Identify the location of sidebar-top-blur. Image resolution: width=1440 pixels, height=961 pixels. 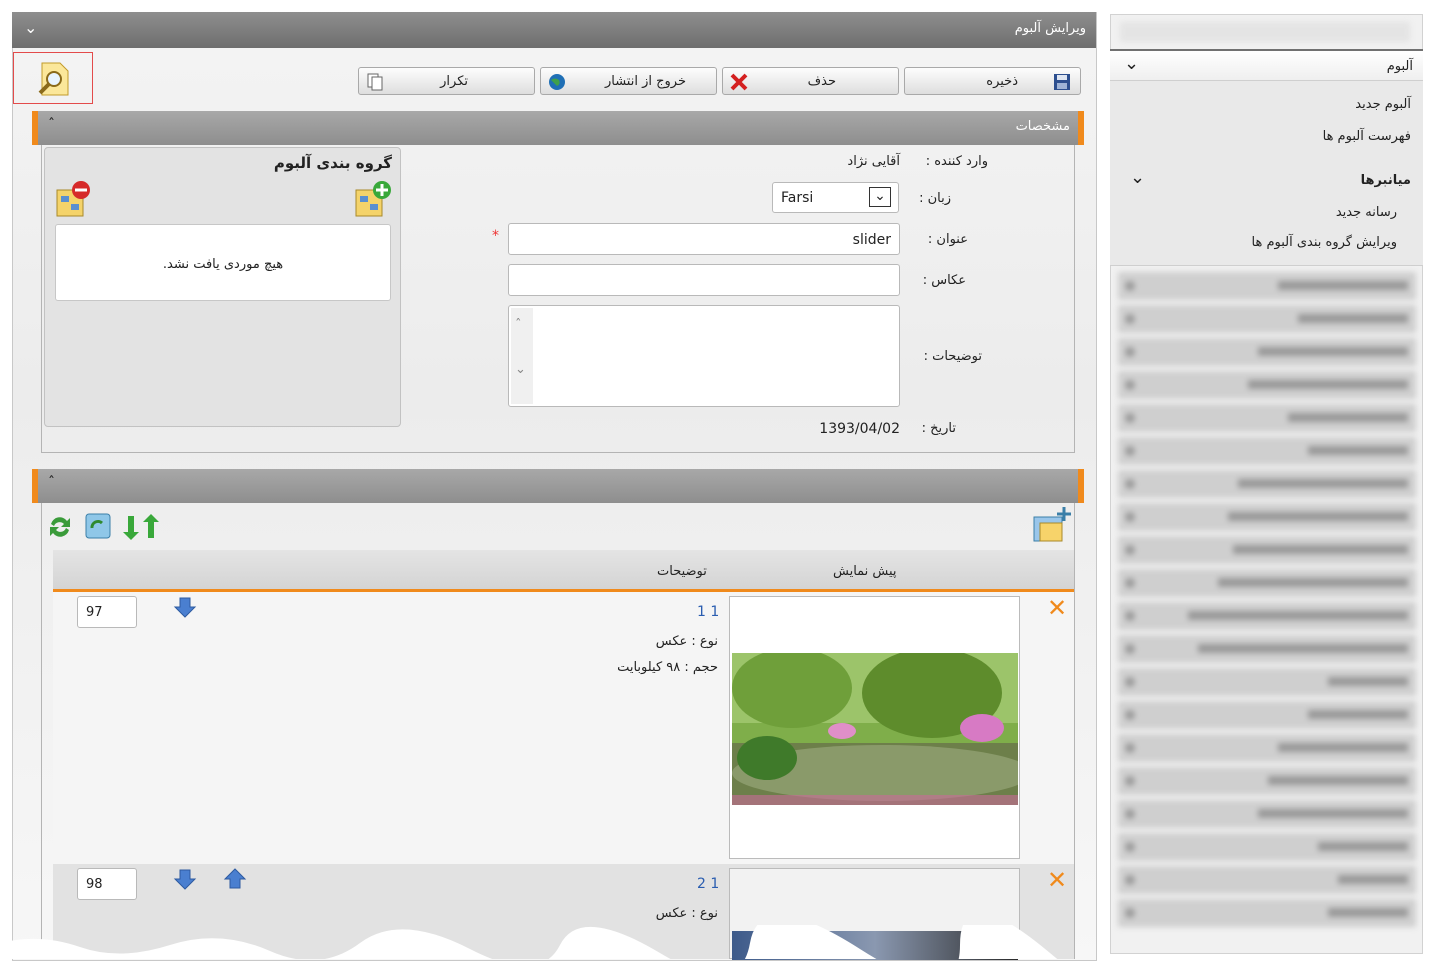
(1265, 32).